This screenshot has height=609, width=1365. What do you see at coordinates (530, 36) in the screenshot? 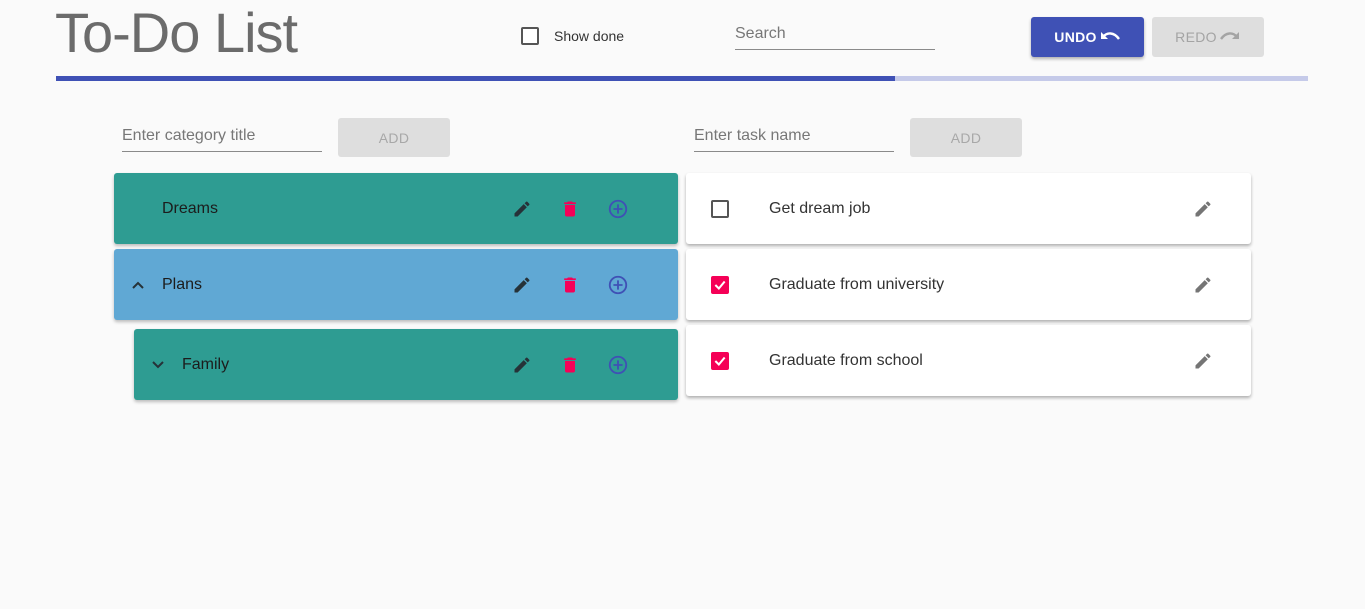
I see `show-done-checkbox` at bounding box center [530, 36].